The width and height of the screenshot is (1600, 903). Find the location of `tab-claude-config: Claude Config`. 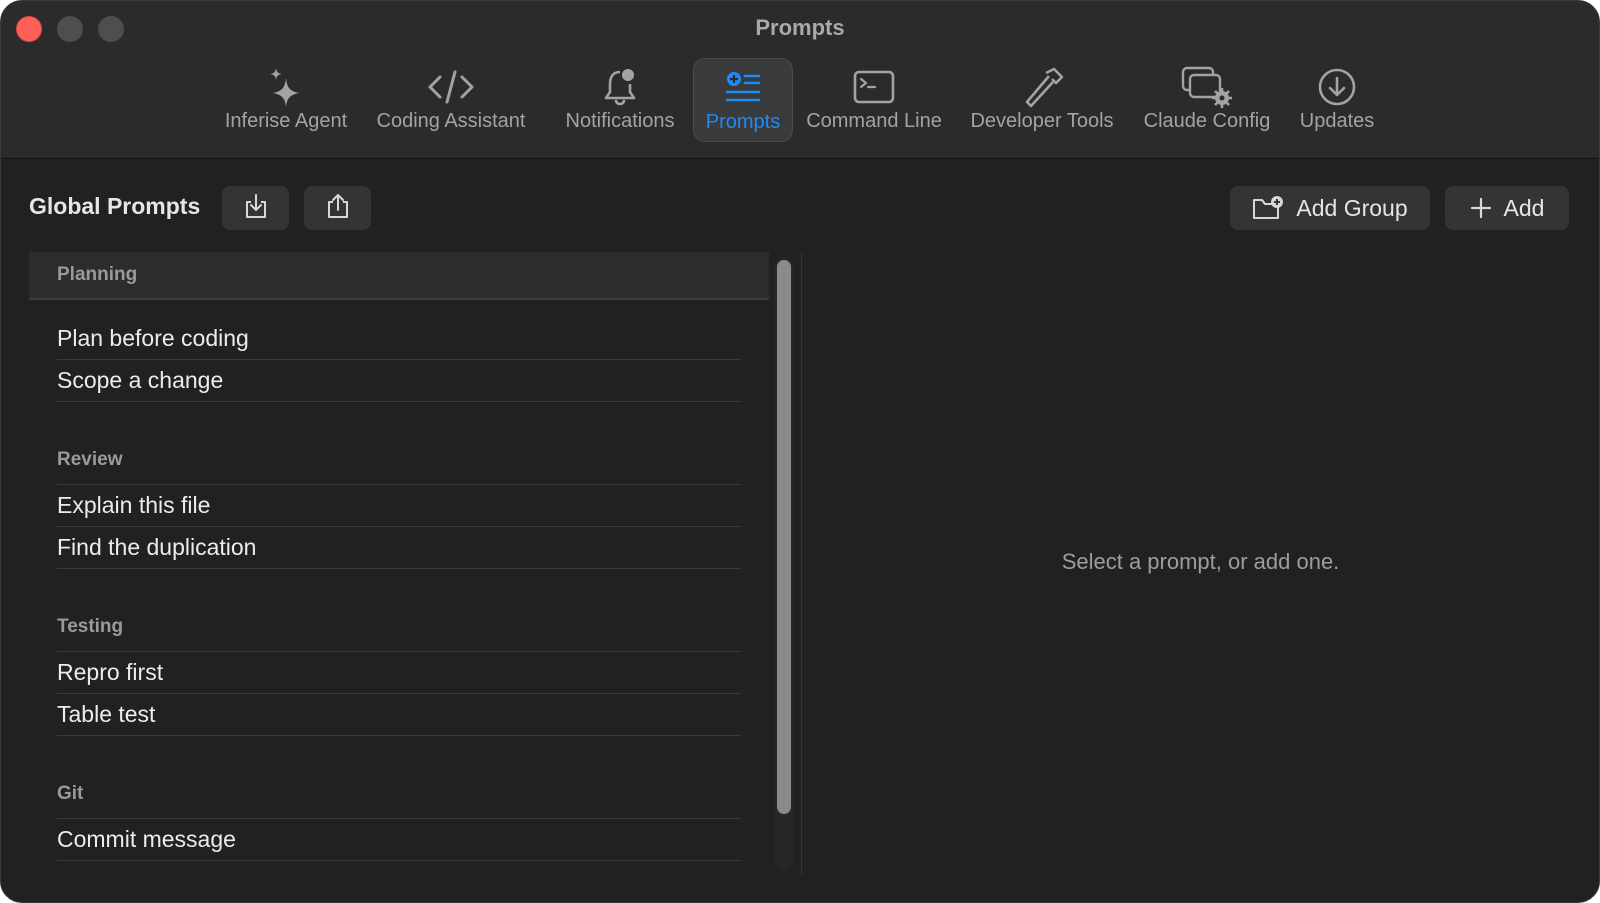

tab-claude-config: Claude Config is located at coordinates (1207, 100).